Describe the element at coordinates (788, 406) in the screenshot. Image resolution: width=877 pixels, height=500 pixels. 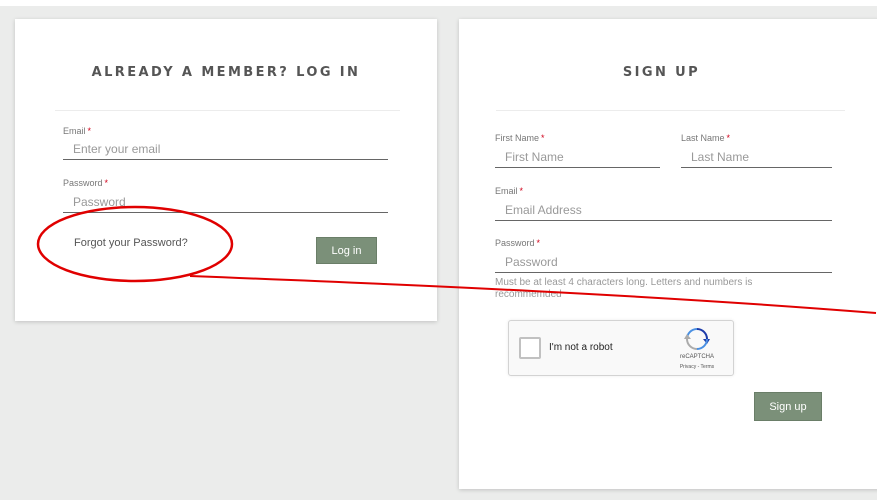
I see `signup-button: Sign up` at that location.